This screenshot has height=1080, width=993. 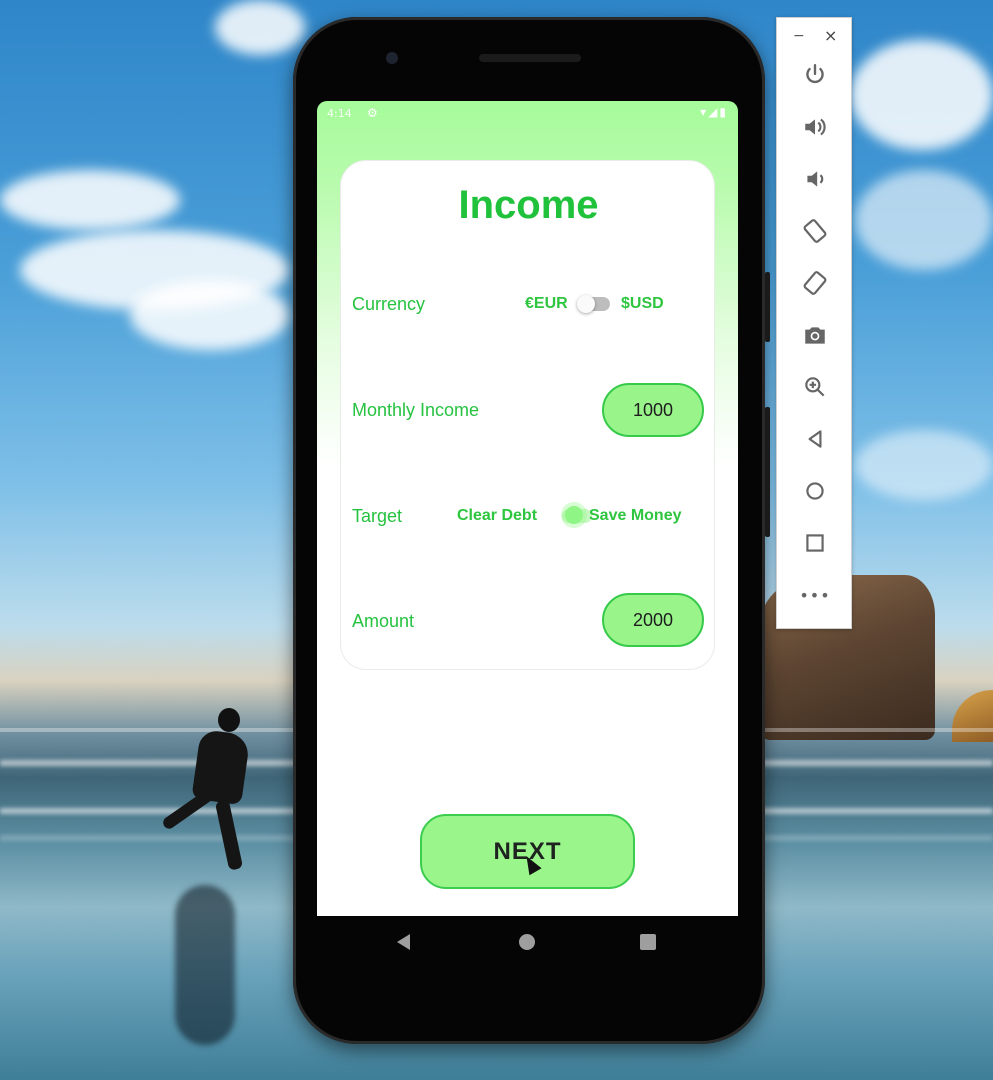 I want to click on more-button: •••, so click(x=815, y=595).